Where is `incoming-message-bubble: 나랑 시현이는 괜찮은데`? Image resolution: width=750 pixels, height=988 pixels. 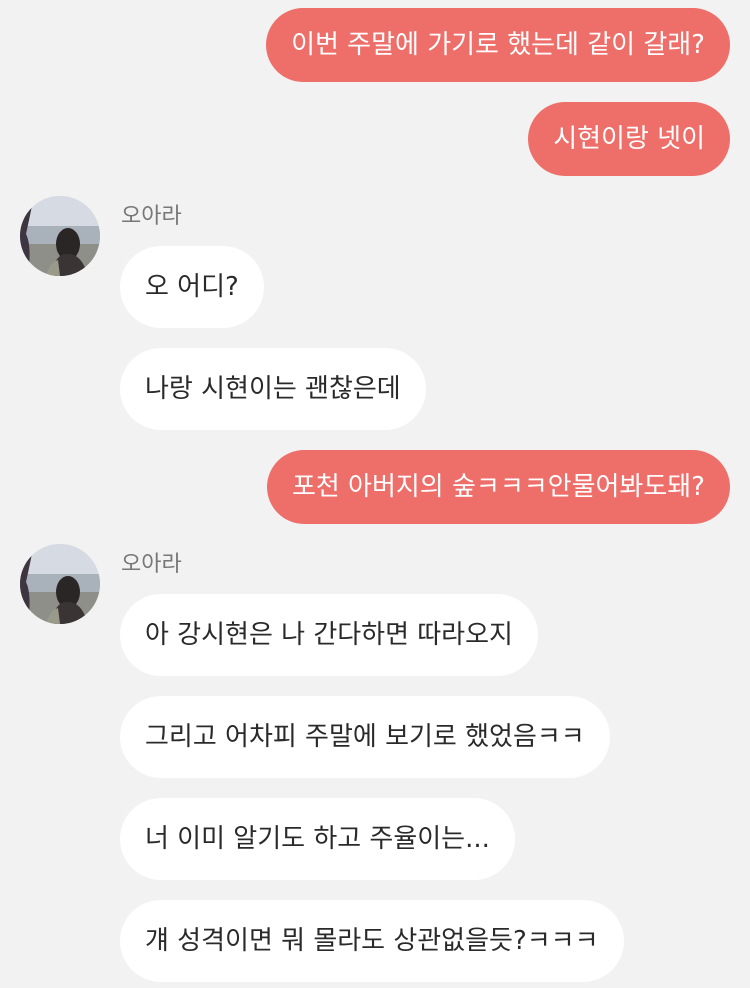
incoming-message-bubble: 나랑 시현이는 괜찮은데 is located at coordinates (273, 389).